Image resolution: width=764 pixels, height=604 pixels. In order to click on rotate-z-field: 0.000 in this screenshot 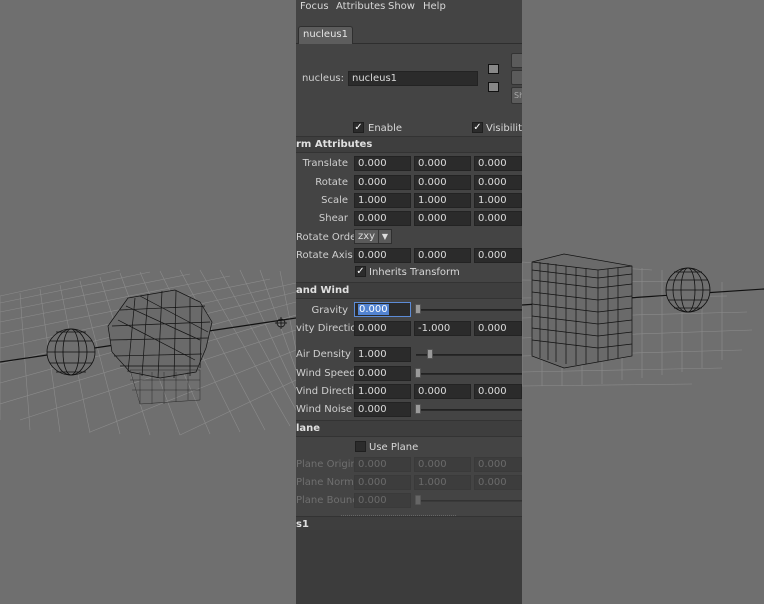, I will do `click(498, 182)`.